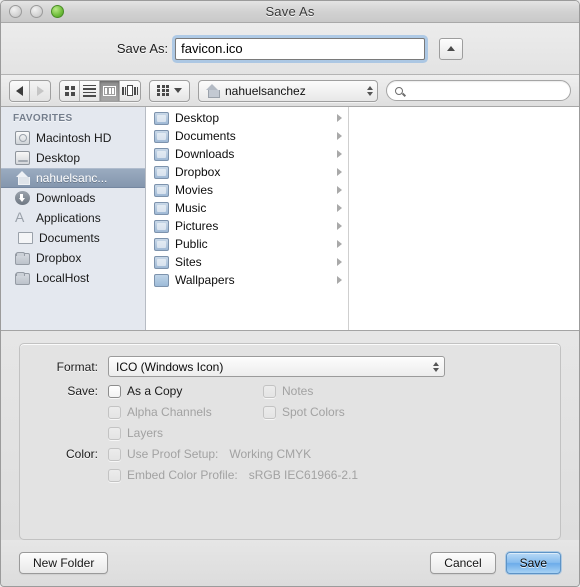 The height and width of the screenshot is (587, 580). I want to click on save-row-3: Layers, so click(290, 433).